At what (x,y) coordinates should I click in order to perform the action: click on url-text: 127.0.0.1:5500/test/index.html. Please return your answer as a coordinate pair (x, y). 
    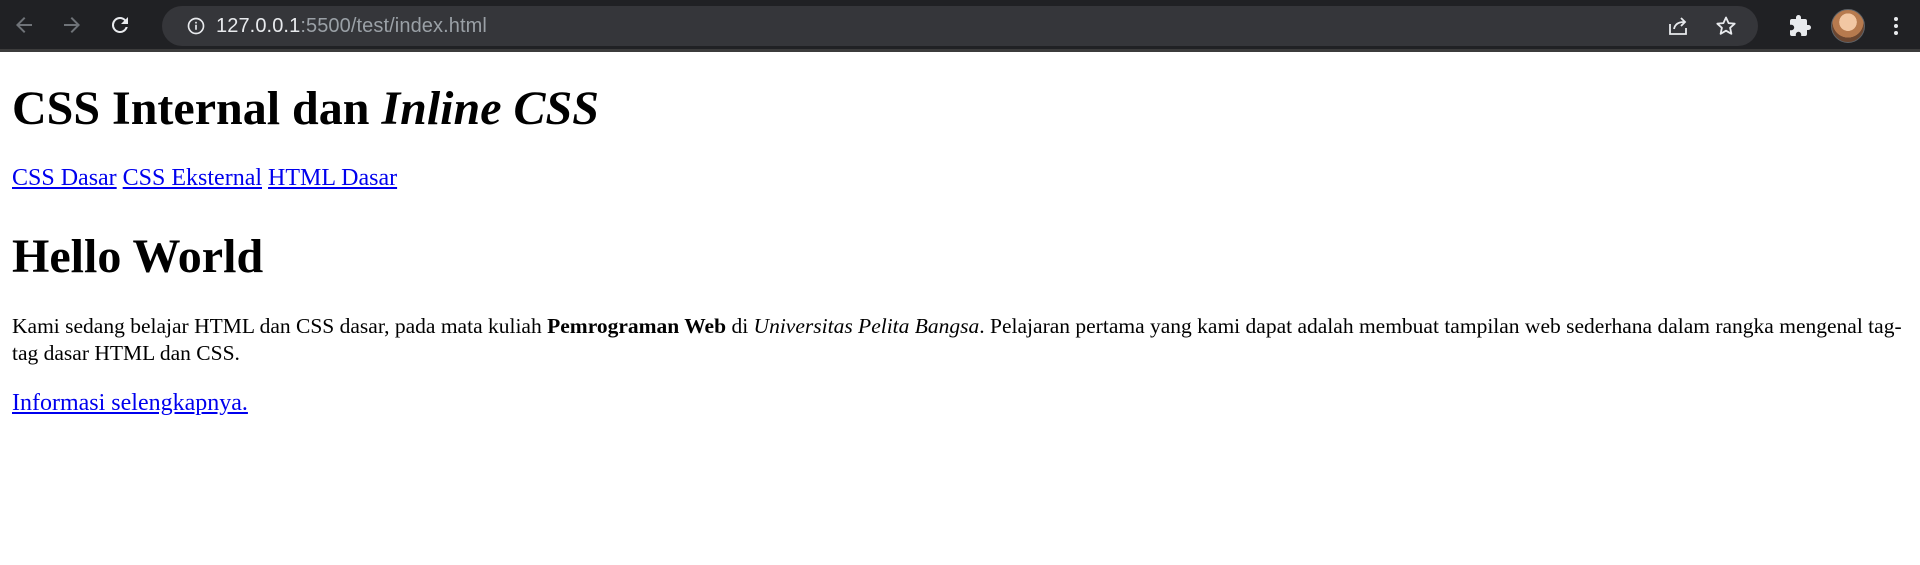
    Looking at the image, I should click on (351, 26).